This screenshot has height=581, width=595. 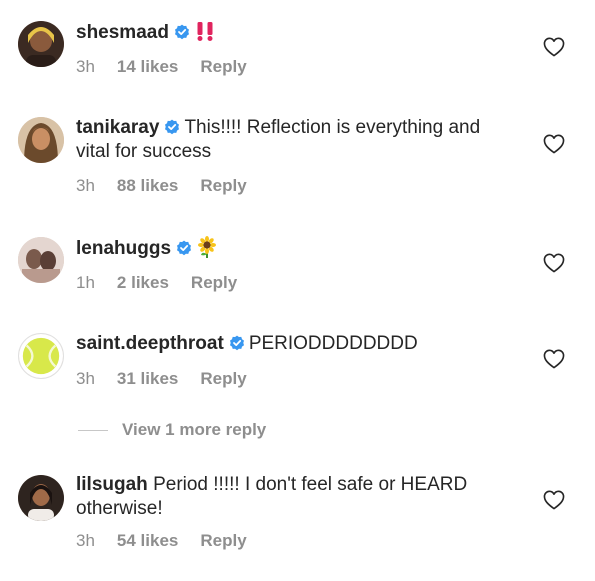 I want to click on comment-likes: 88 likes, so click(x=147, y=185).